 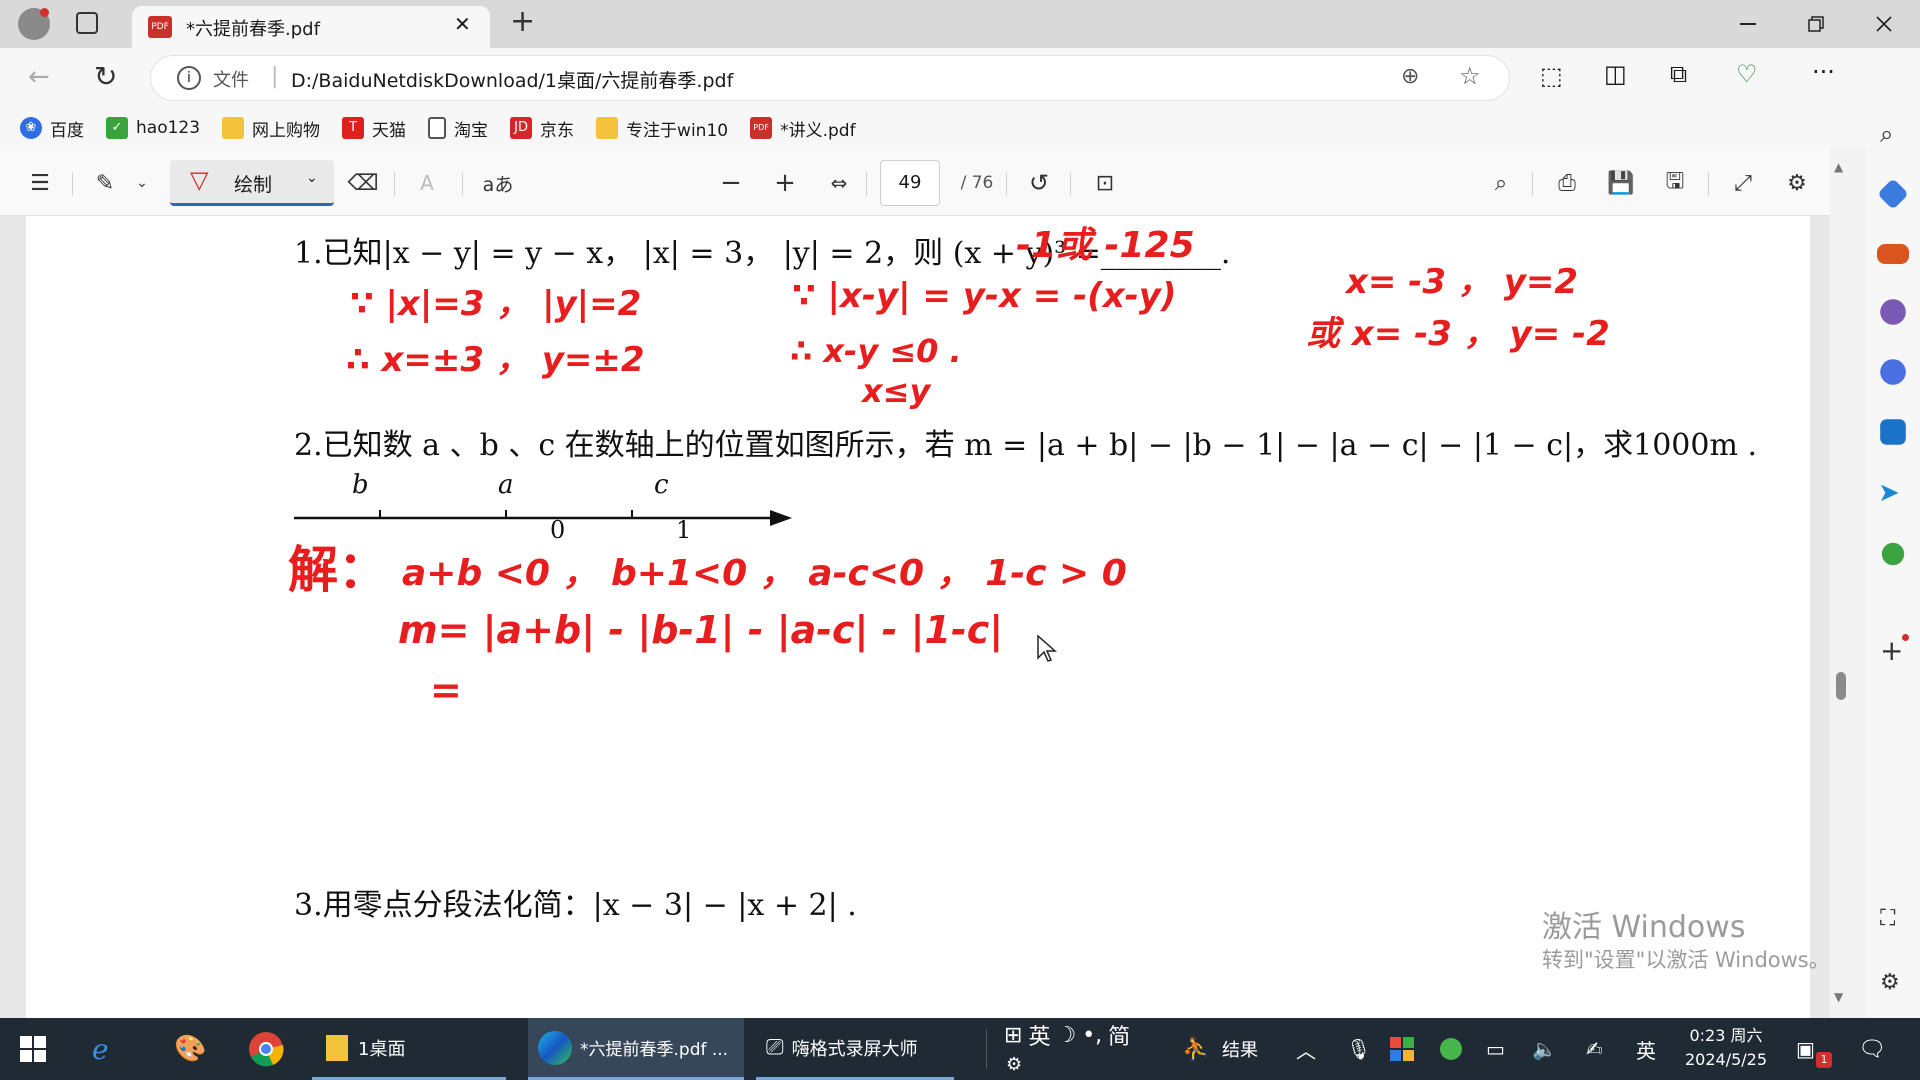 I want to click on save-icon: 💾, so click(x=1621, y=183).